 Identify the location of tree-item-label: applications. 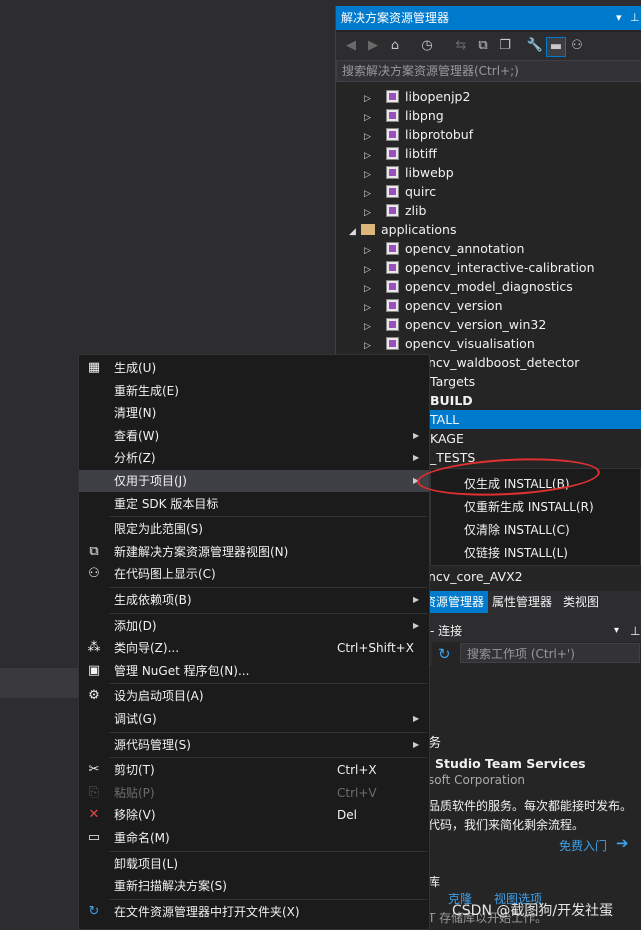
(419, 229).